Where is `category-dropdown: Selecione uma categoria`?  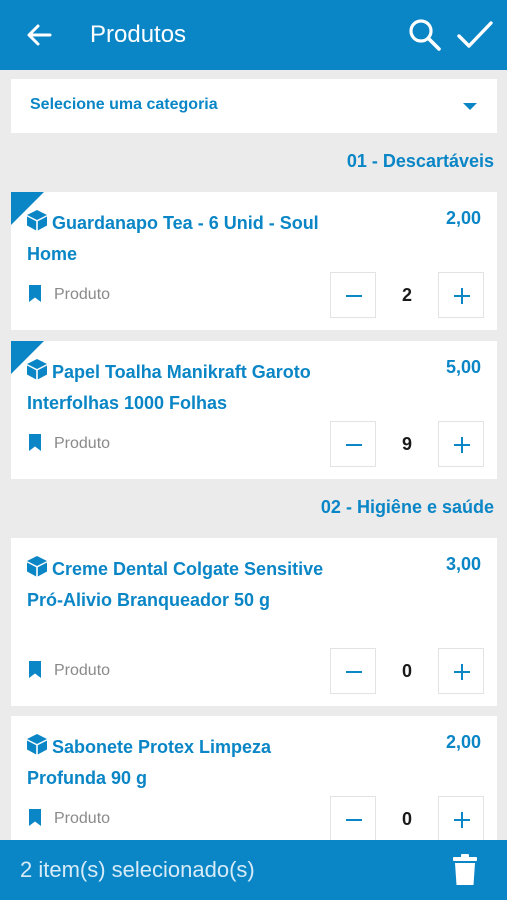 category-dropdown: Selecione uma categoria is located at coordinates (254, 106).